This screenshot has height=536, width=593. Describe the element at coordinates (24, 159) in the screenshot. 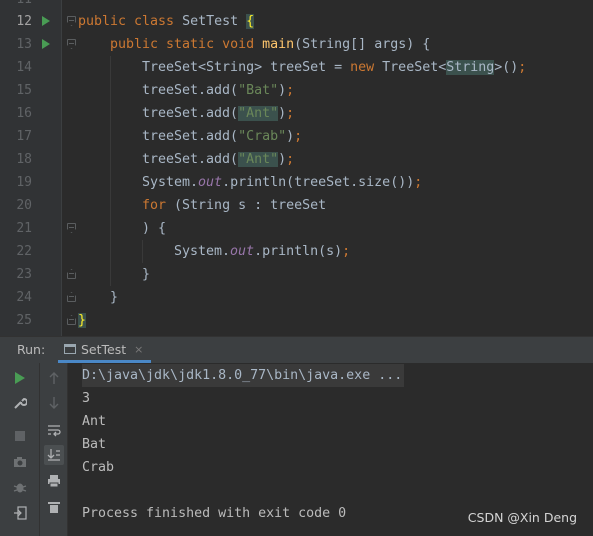

I see `line-number: 18` at that location.